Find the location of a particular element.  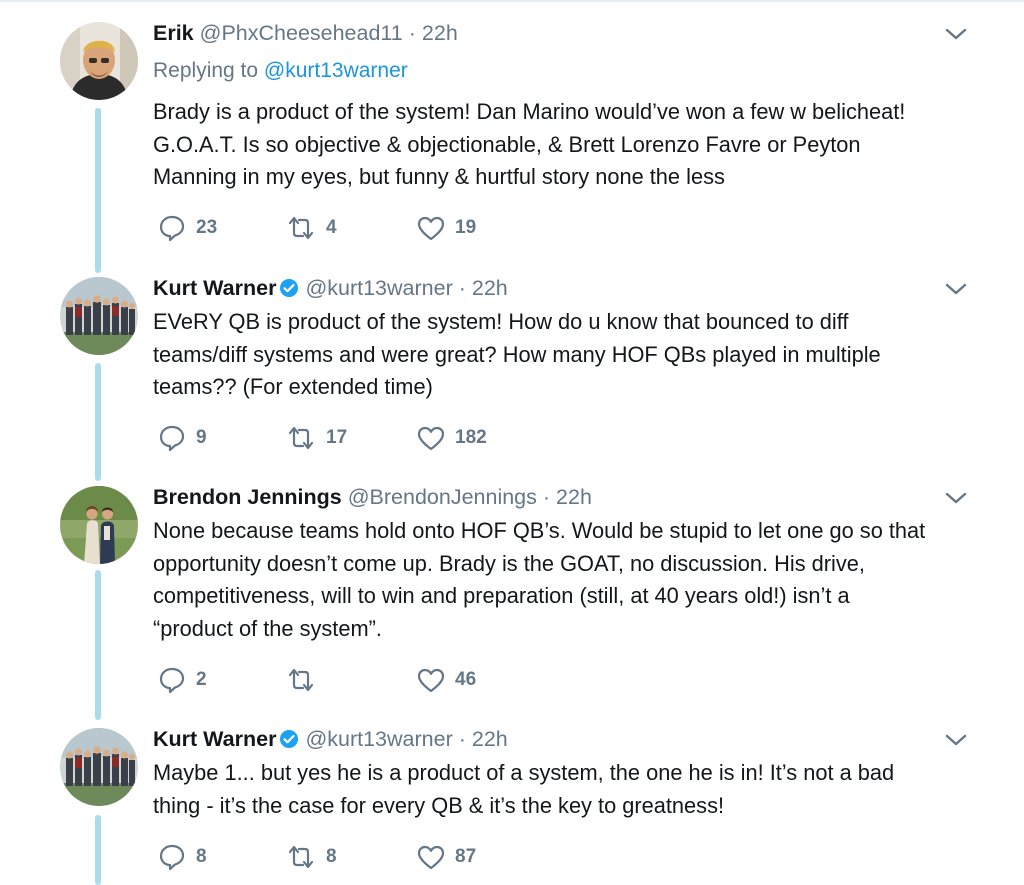

reply-button: 8 is located at coordinates (182, 857).